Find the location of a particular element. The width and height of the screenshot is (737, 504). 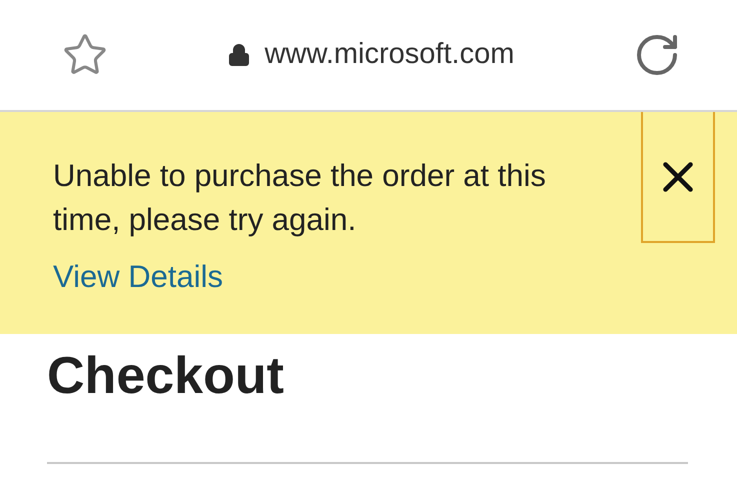

lock-icon is located at coordinates (238, 55).